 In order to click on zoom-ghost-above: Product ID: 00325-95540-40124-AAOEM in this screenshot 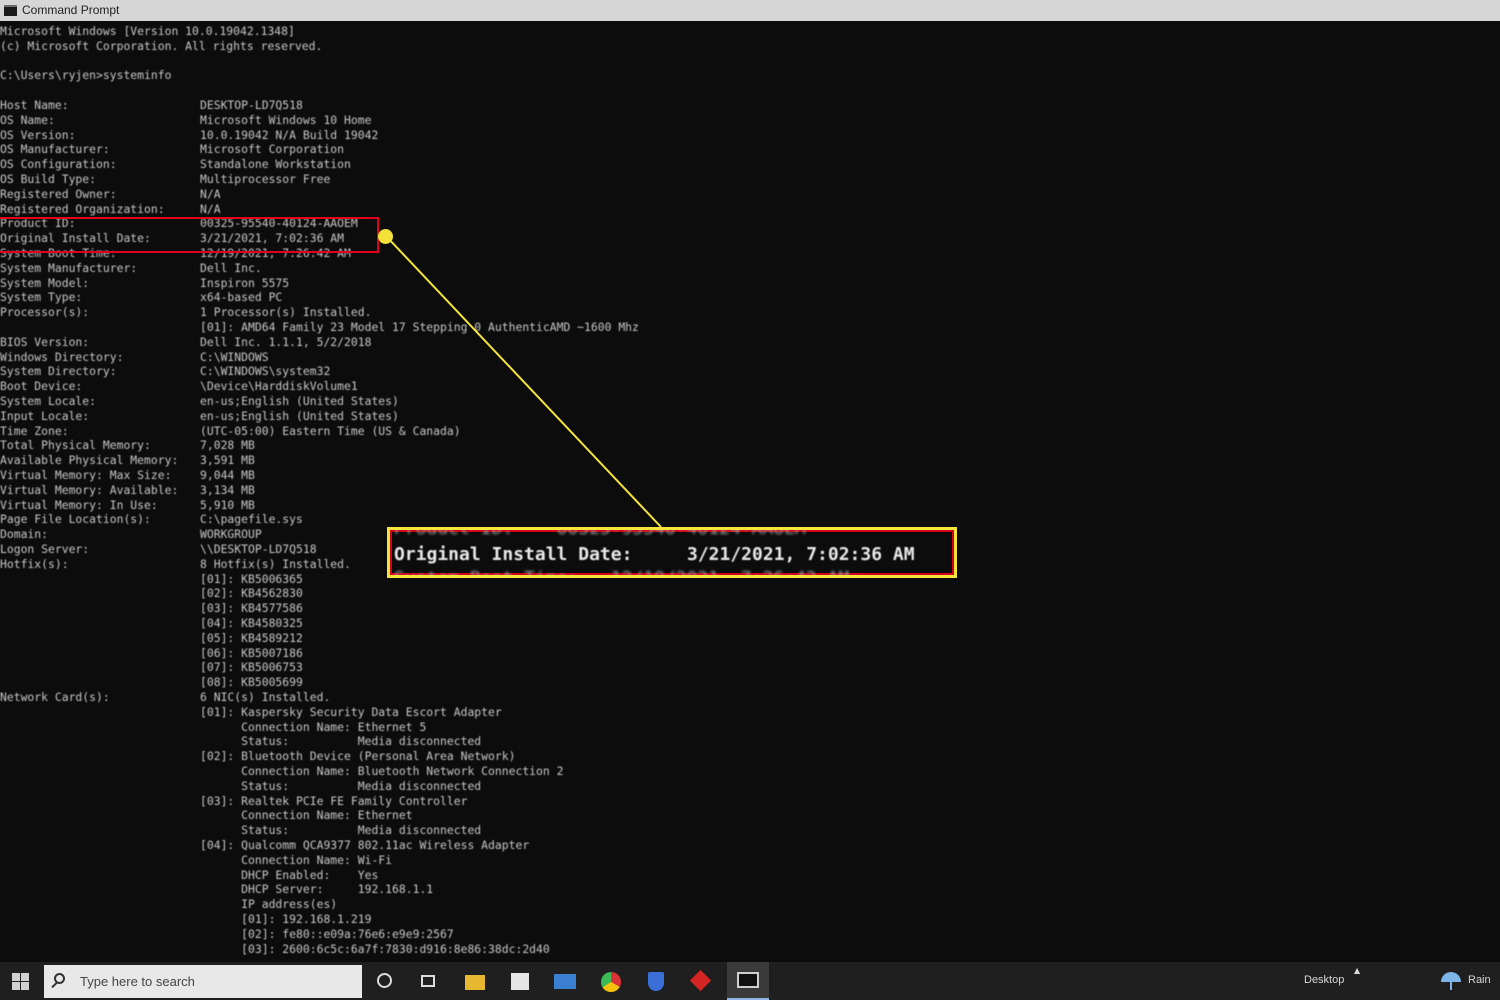, I will do `click(600, 533)`.